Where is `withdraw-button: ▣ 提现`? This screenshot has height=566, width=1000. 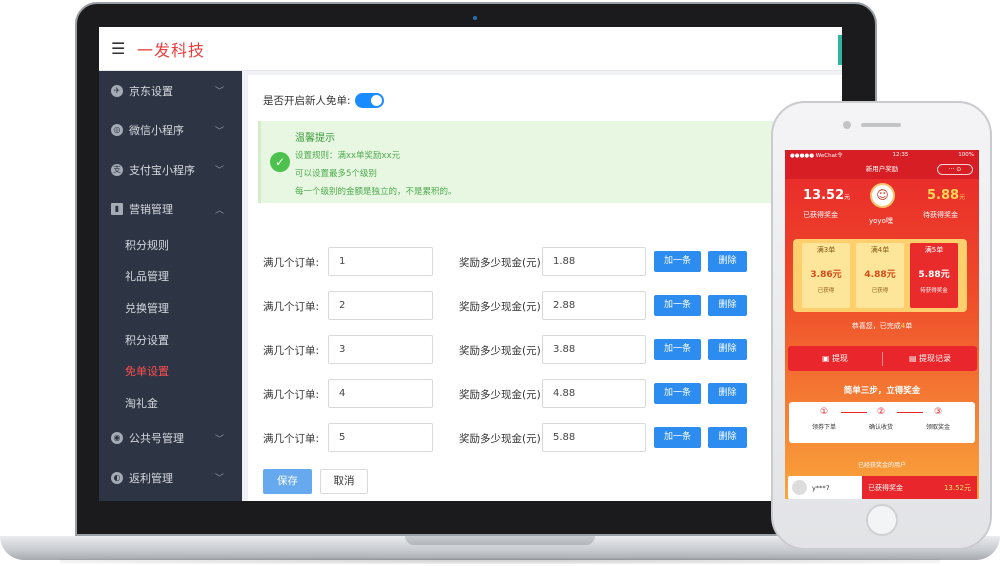
withdraw-button: ▣ 提现 is located at coordinates (835, 358).